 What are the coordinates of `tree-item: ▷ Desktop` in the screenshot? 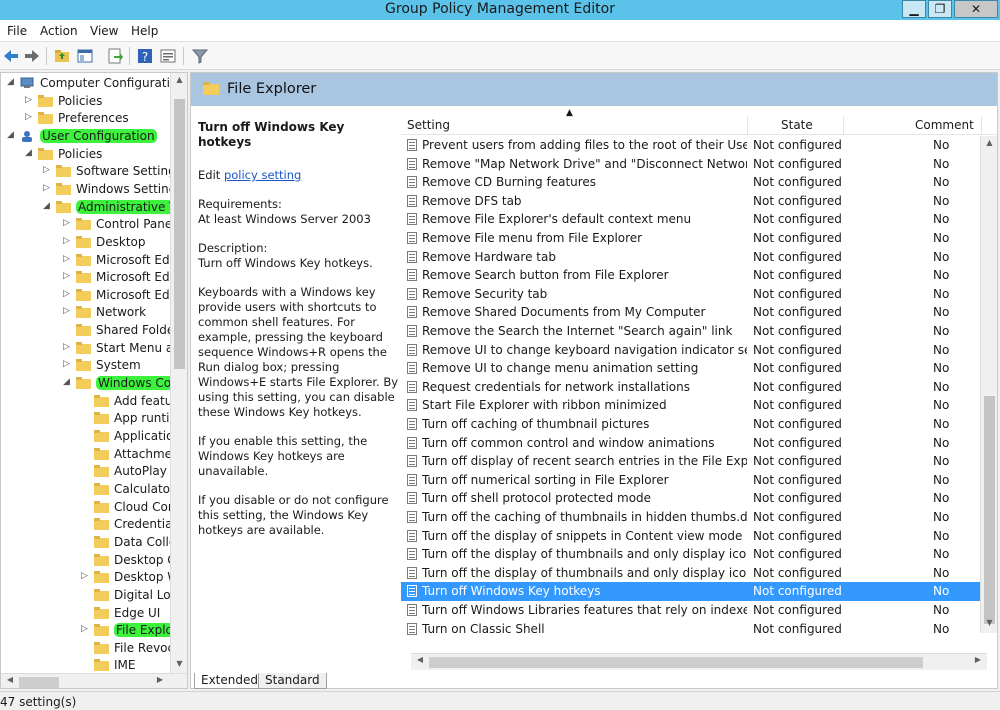 It's located at (86, 243).